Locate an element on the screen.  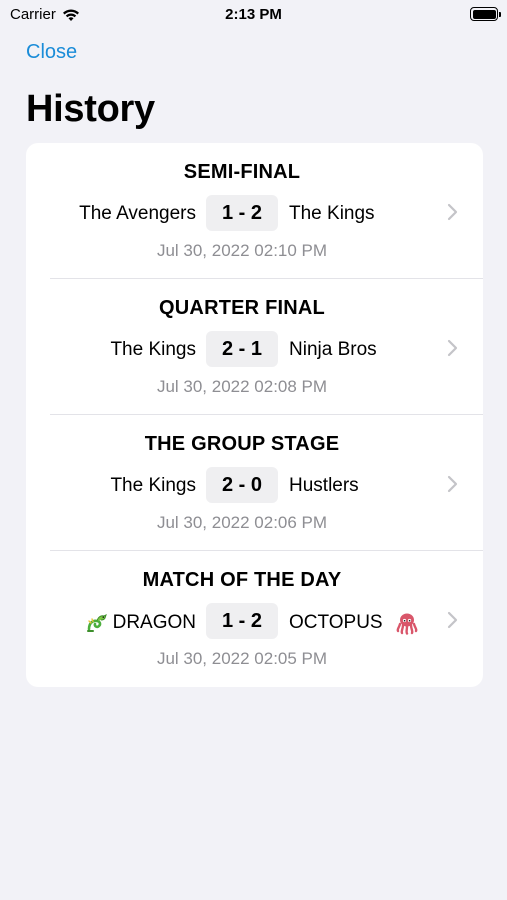
home-team-name: The Avengers is located at coordinates (137, 213).